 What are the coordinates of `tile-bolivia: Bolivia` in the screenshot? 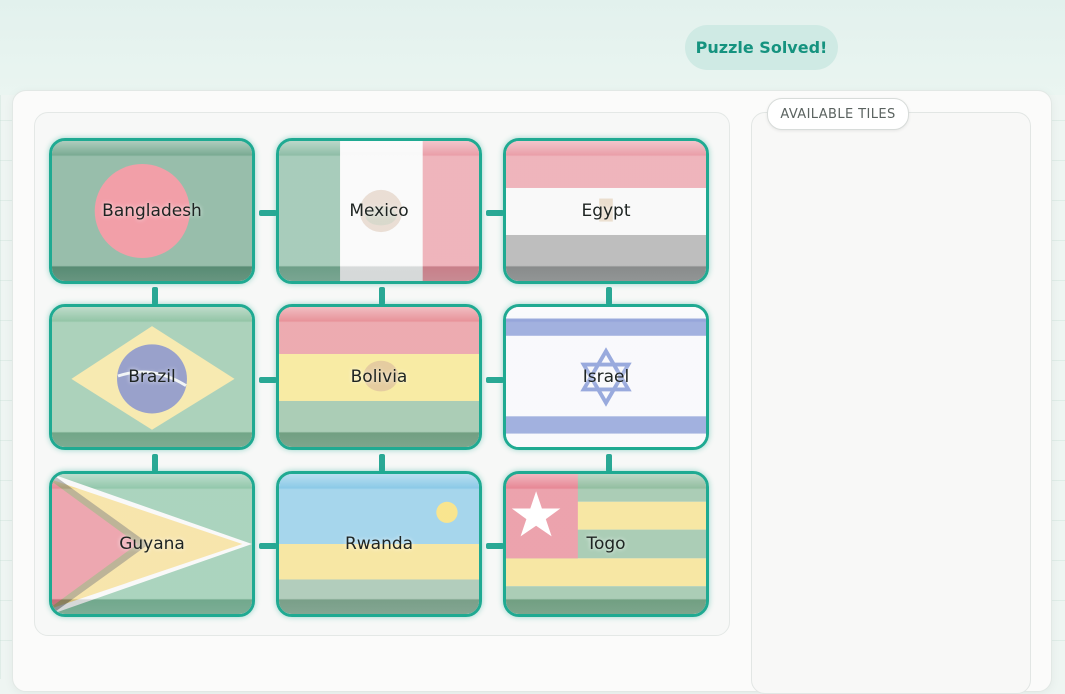 It's located at (379, 377).